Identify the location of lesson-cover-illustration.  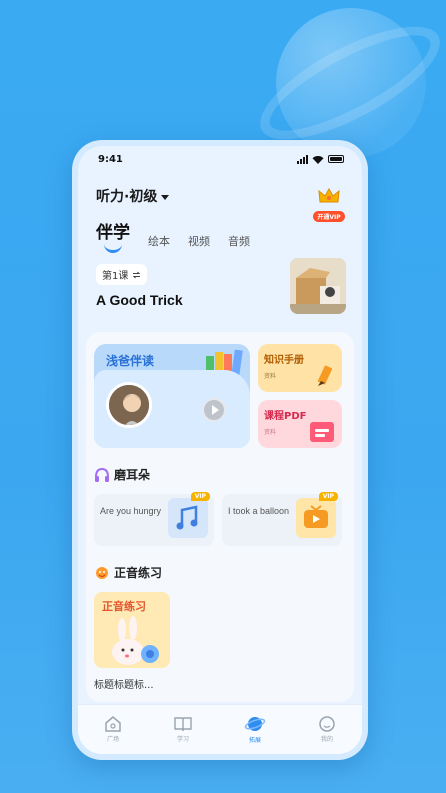
(318, 286).